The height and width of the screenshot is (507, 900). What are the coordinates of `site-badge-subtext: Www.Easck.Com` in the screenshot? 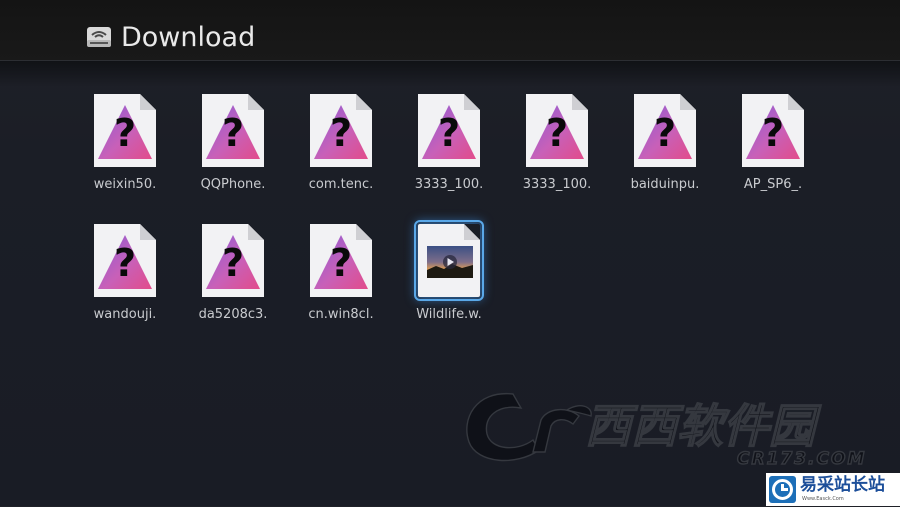 It's located at (823, 499).